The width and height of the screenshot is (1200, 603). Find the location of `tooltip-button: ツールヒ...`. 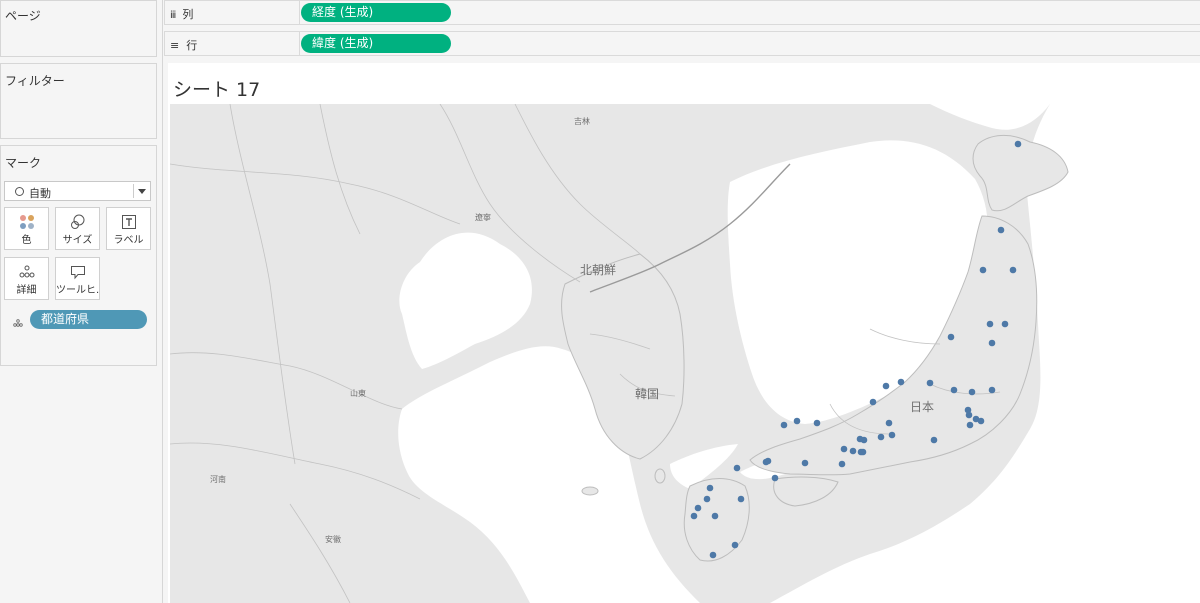

tooltip-button: ツールヒ... is located at coordinates (77, 278).